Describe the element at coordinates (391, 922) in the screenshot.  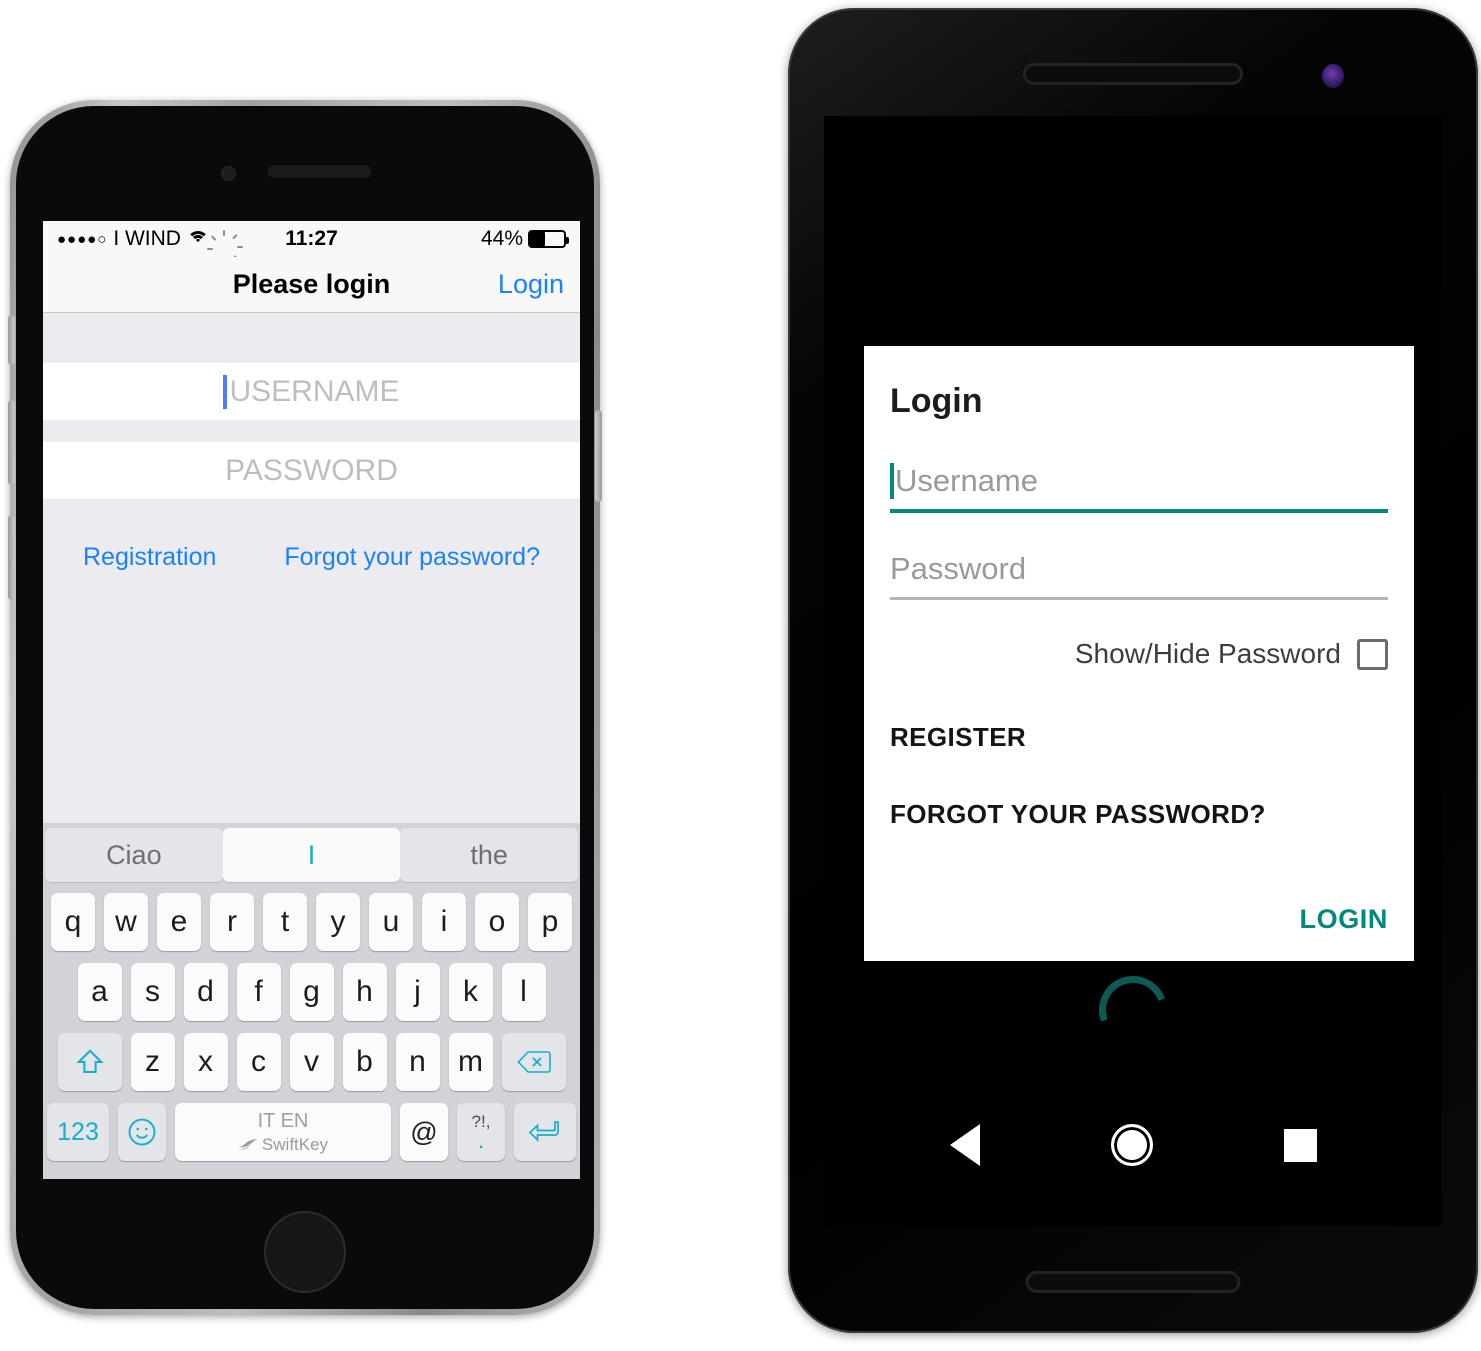
I see `key-u: u` at that location.